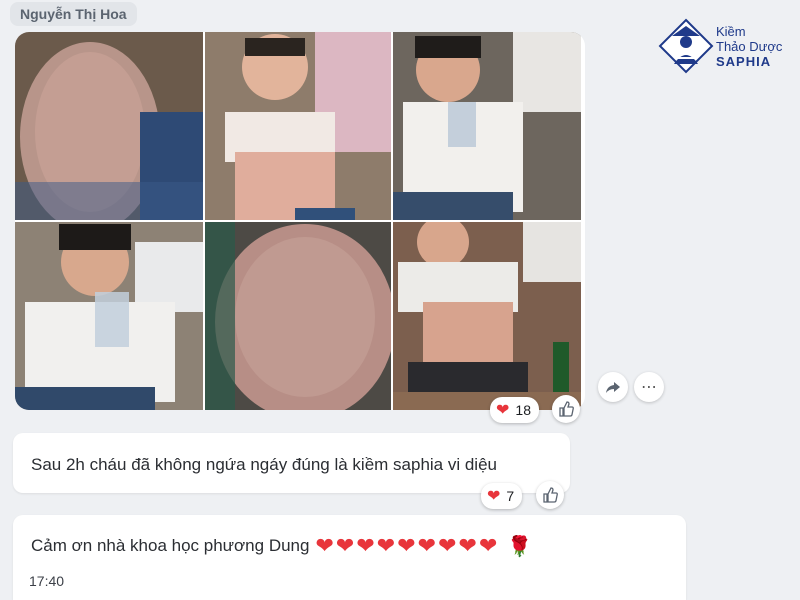 This screenshot has width=800, height=600. I want to click on brand-line-1: Kiềm, so click(731, 31).